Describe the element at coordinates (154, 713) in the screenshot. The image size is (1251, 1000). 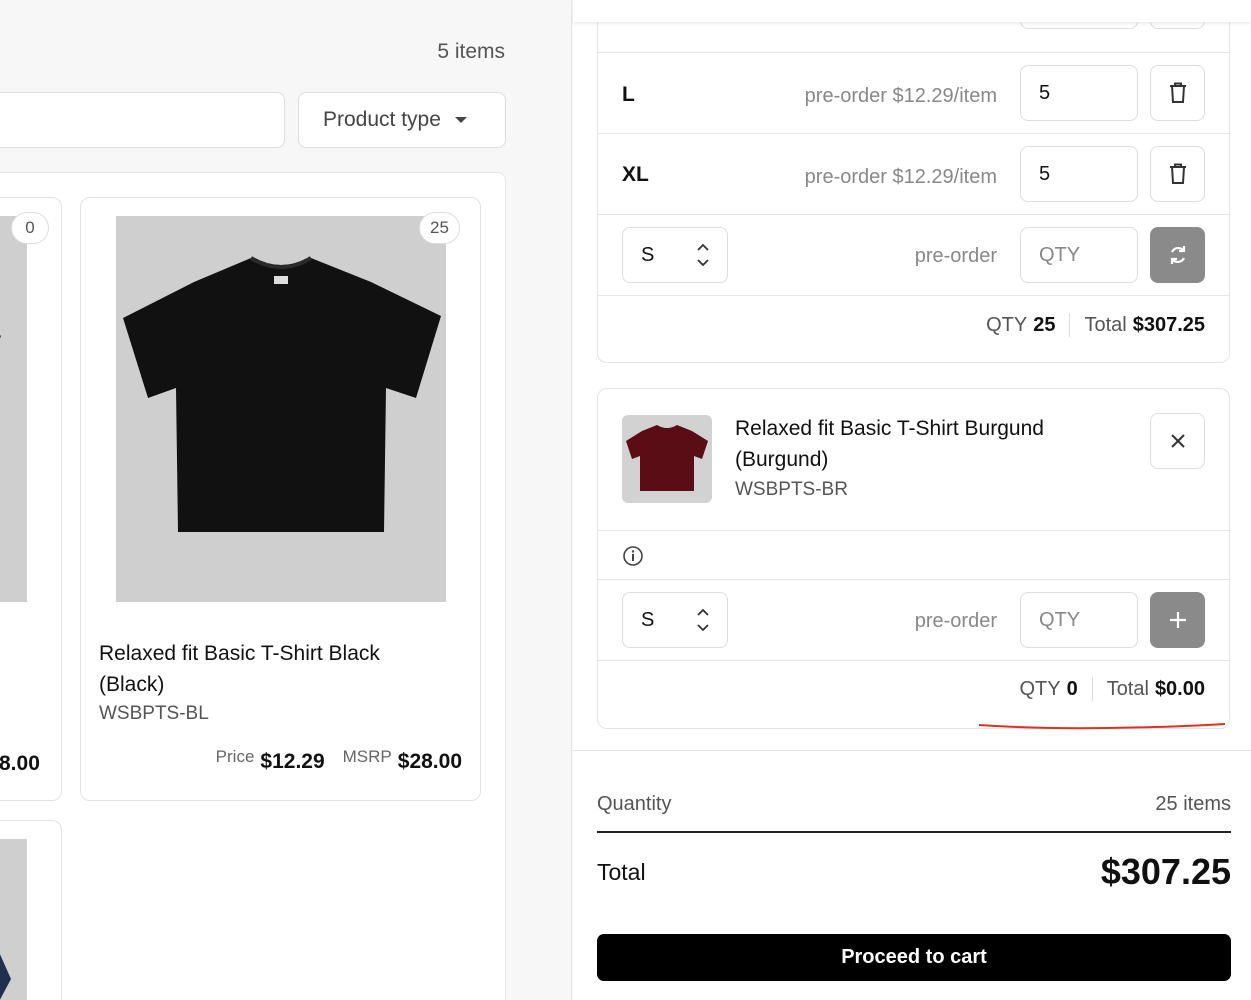
I see `product-sku: WSBPTS-BL` at that location.